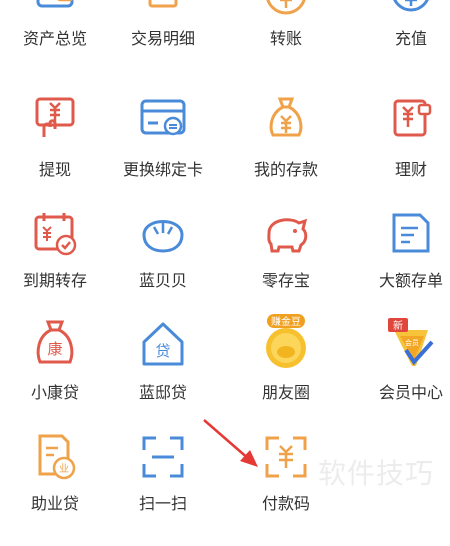 The width and height of the screenshot is (450, 546). I want to click on grid-item-label: 付款码, so click(285, 504).